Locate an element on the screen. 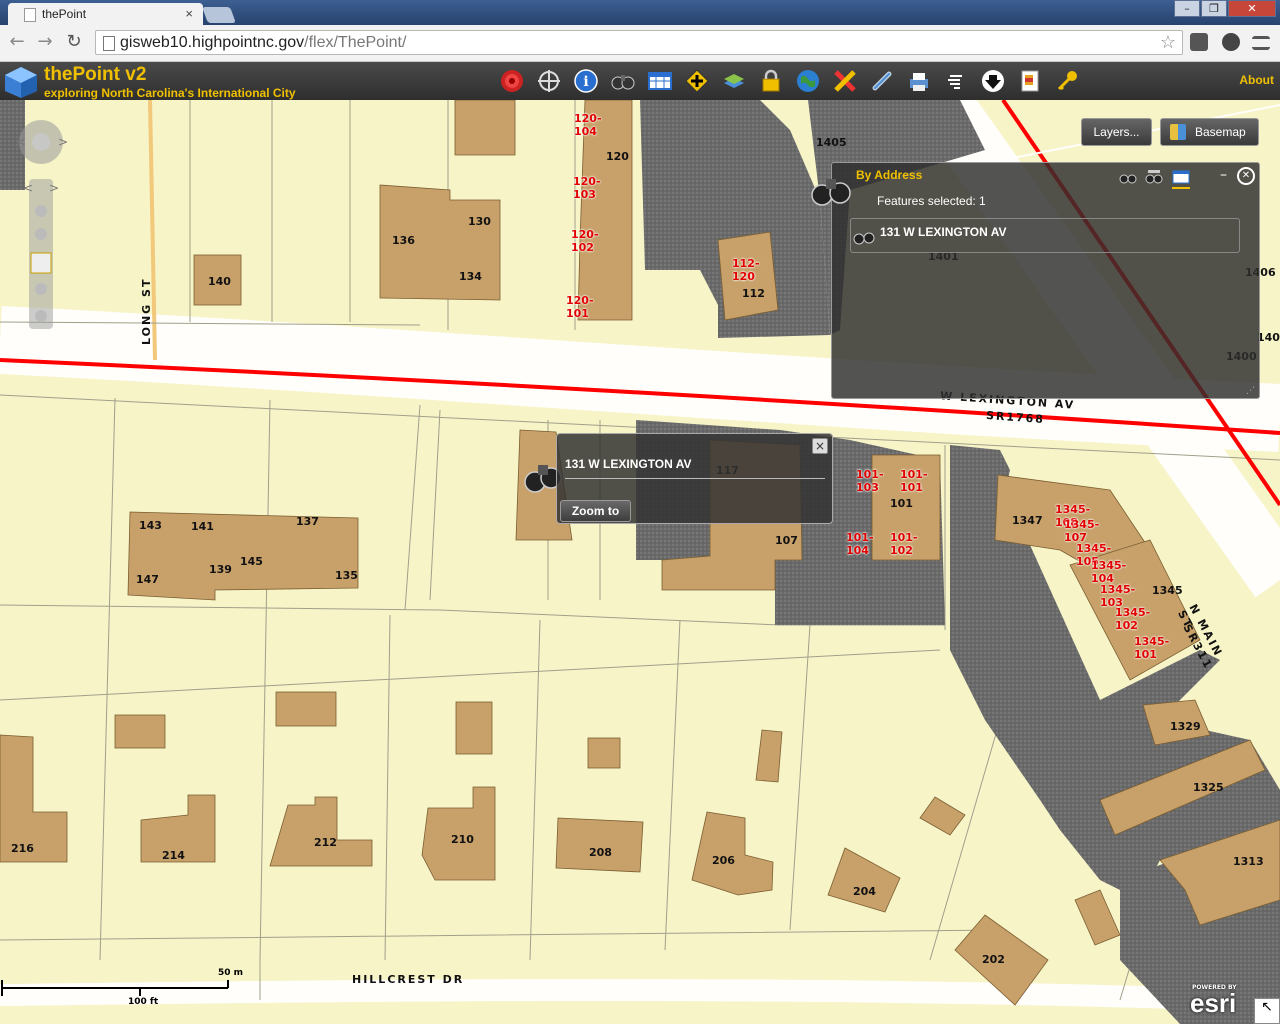 The height and width of the screenshot is (1024, 1280). unit-label: 101-101 is located at coordinates (914, 481).